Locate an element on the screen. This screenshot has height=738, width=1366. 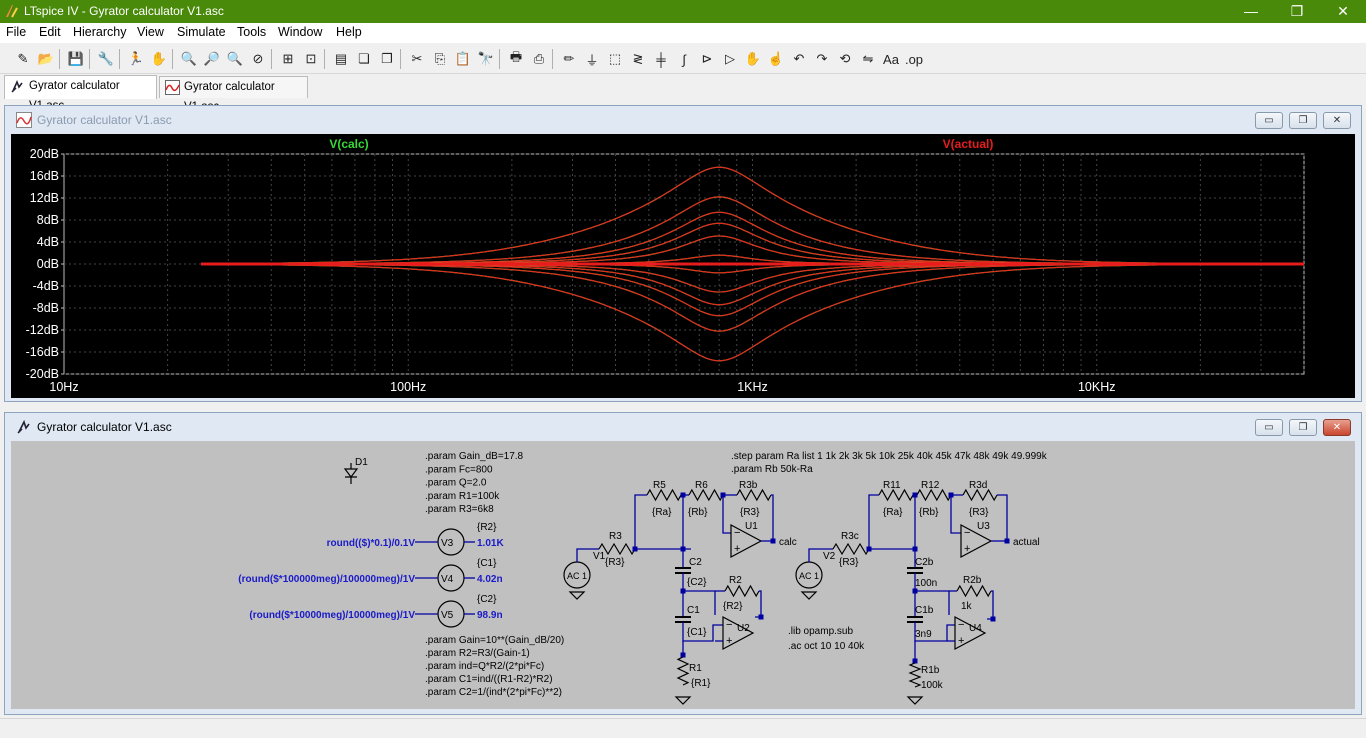
menu-tools: Tools is located at coordinates (251, 32).